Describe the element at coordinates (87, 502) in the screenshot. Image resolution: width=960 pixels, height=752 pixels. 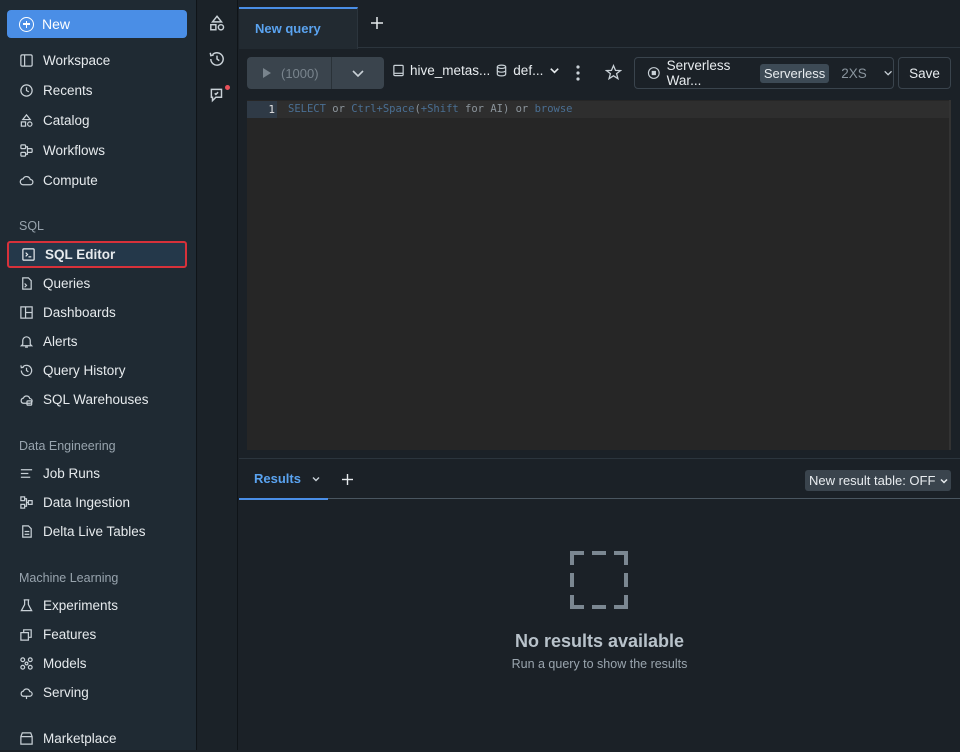
I see `sidebar-item-label: Data Ingestion` at that location.